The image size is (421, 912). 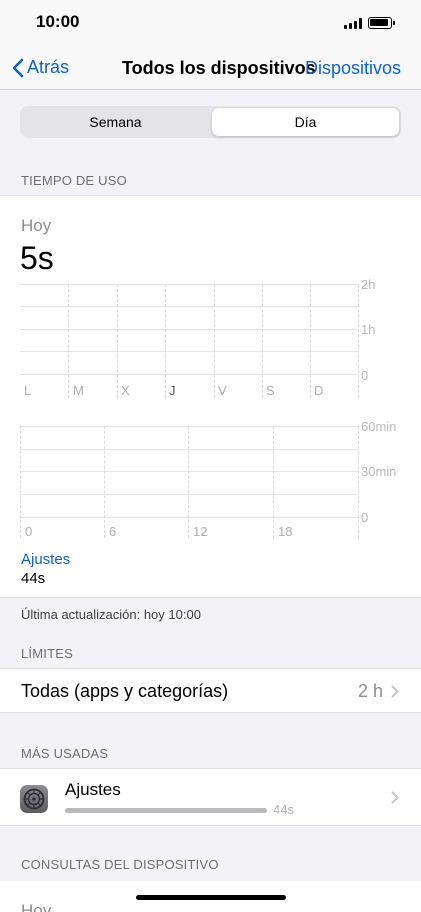 I want to click on hourly-usage-chart: 60min 30min 0 0 6 12 18, so click(x=210, y=481).